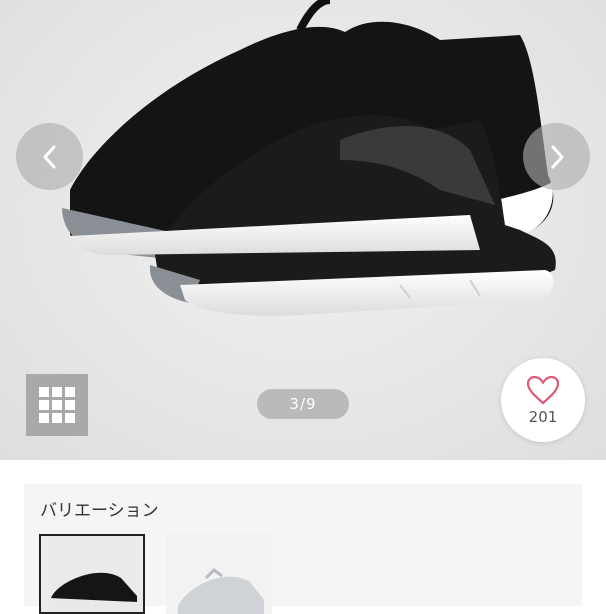 The width and height of the screenshot is (606, 614). What do you see at coordinates (99, 511) in the screenshot?
I see `variation-title: バリエーション` at bounding box center [99, 511].